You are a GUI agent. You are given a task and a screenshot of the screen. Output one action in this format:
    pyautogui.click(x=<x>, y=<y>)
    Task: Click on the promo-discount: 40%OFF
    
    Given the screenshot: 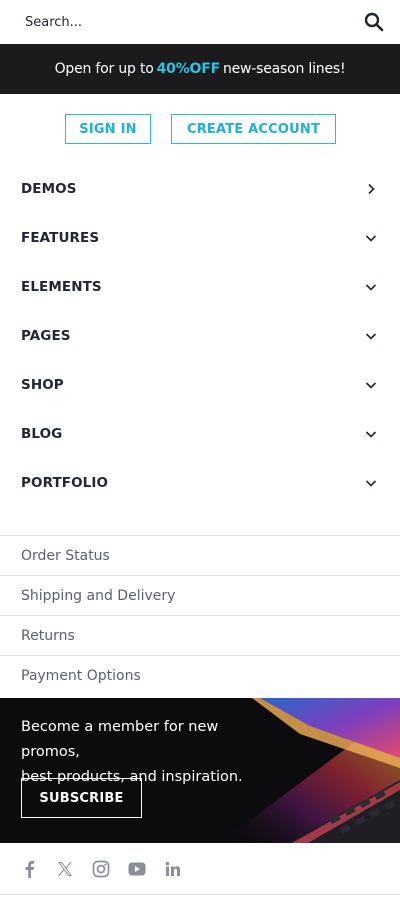 What is the action you would take?
    pyautogui.click(x=188, y=69)
    